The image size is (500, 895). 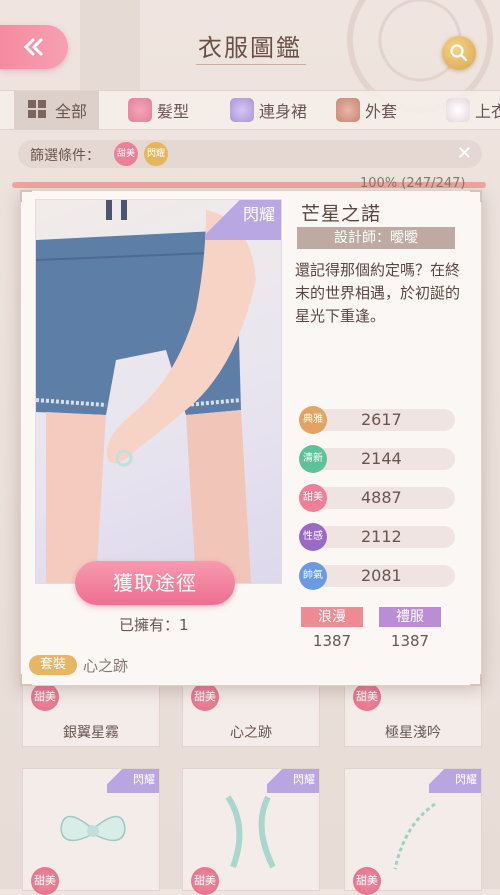 I want to click on progress-text: 100% (247/247), so click(x=413, y=183).